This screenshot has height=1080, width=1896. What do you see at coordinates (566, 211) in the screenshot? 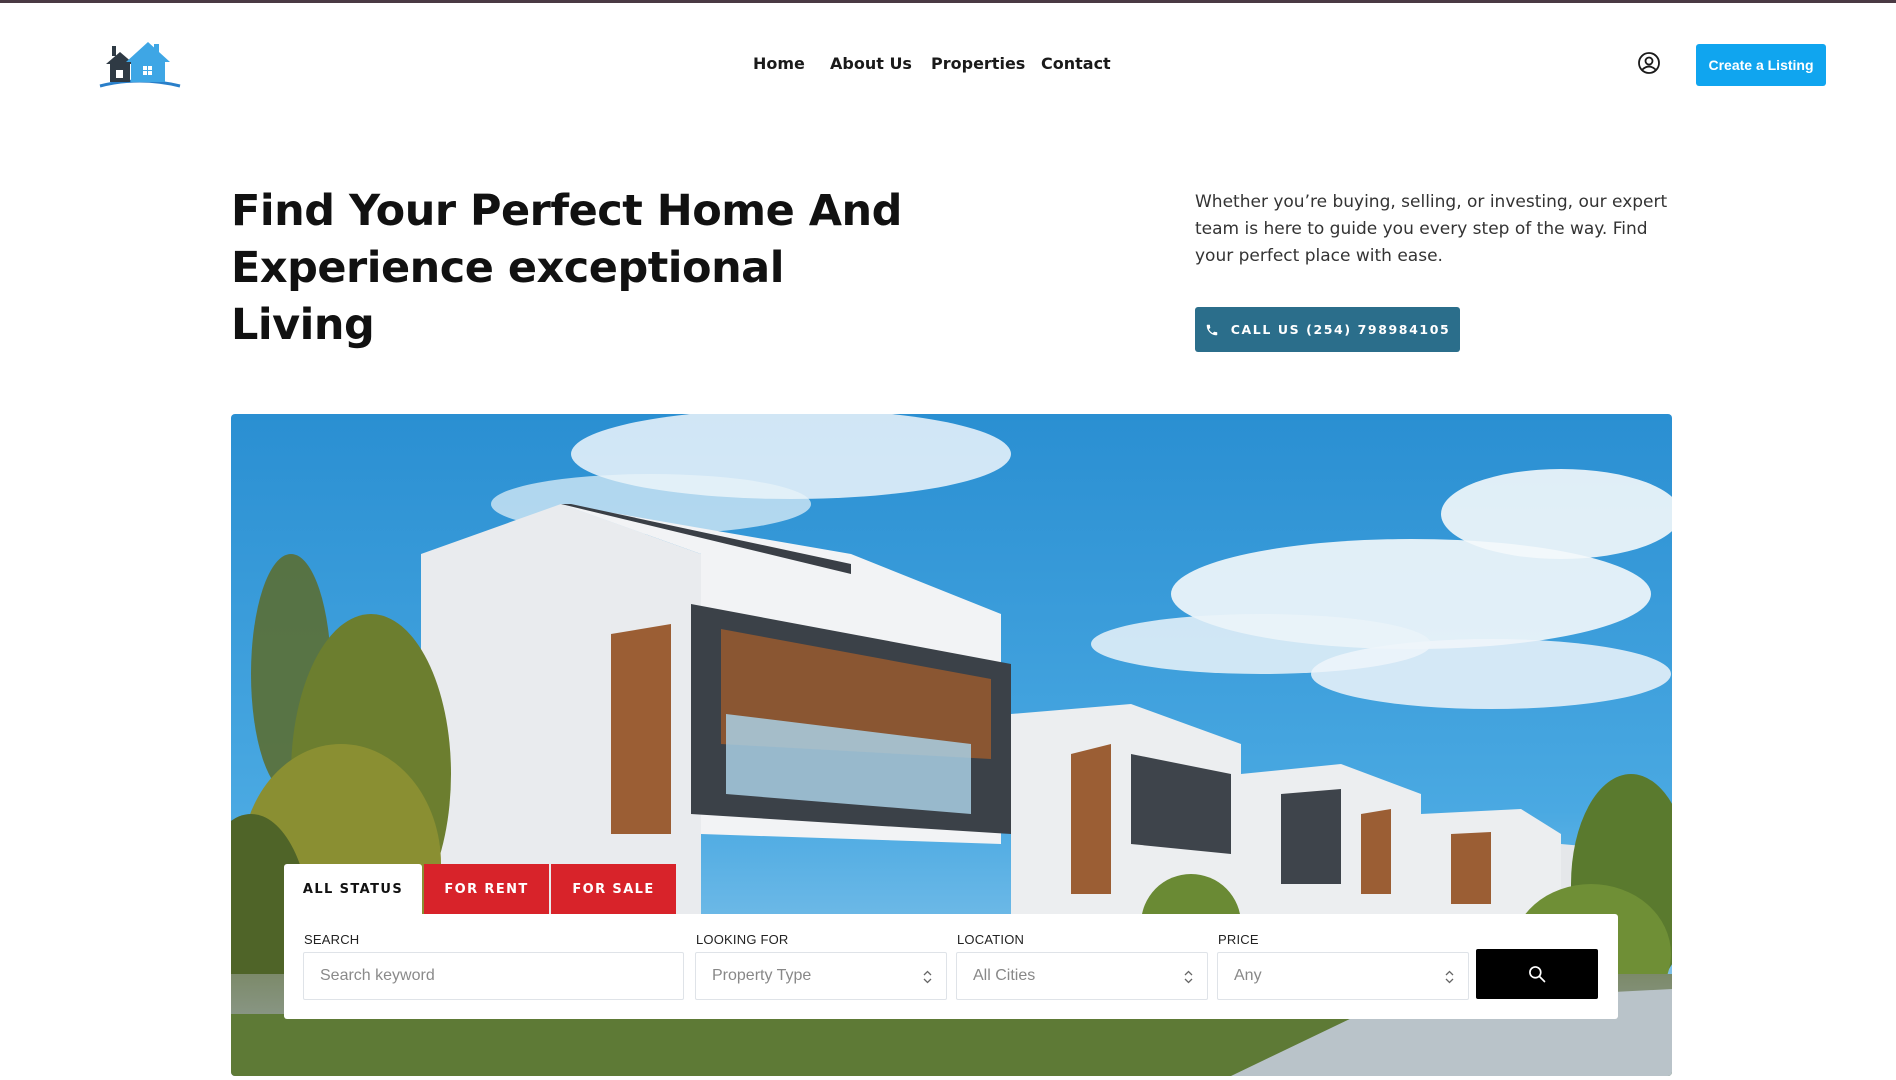
I see `hero-title-line: Find Your Perfect Home And` at bounding box center [566, 211].